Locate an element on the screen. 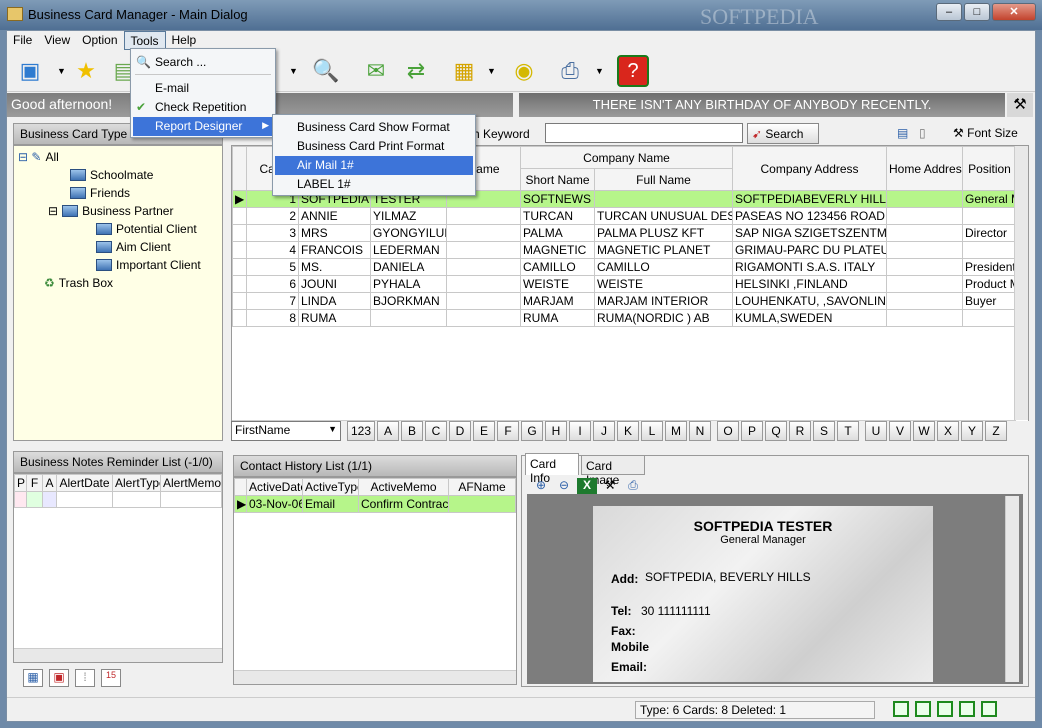 The width and height of the screenshot is (1042, 728). folder-icon: ▦ is located at coordinates (464, 71).